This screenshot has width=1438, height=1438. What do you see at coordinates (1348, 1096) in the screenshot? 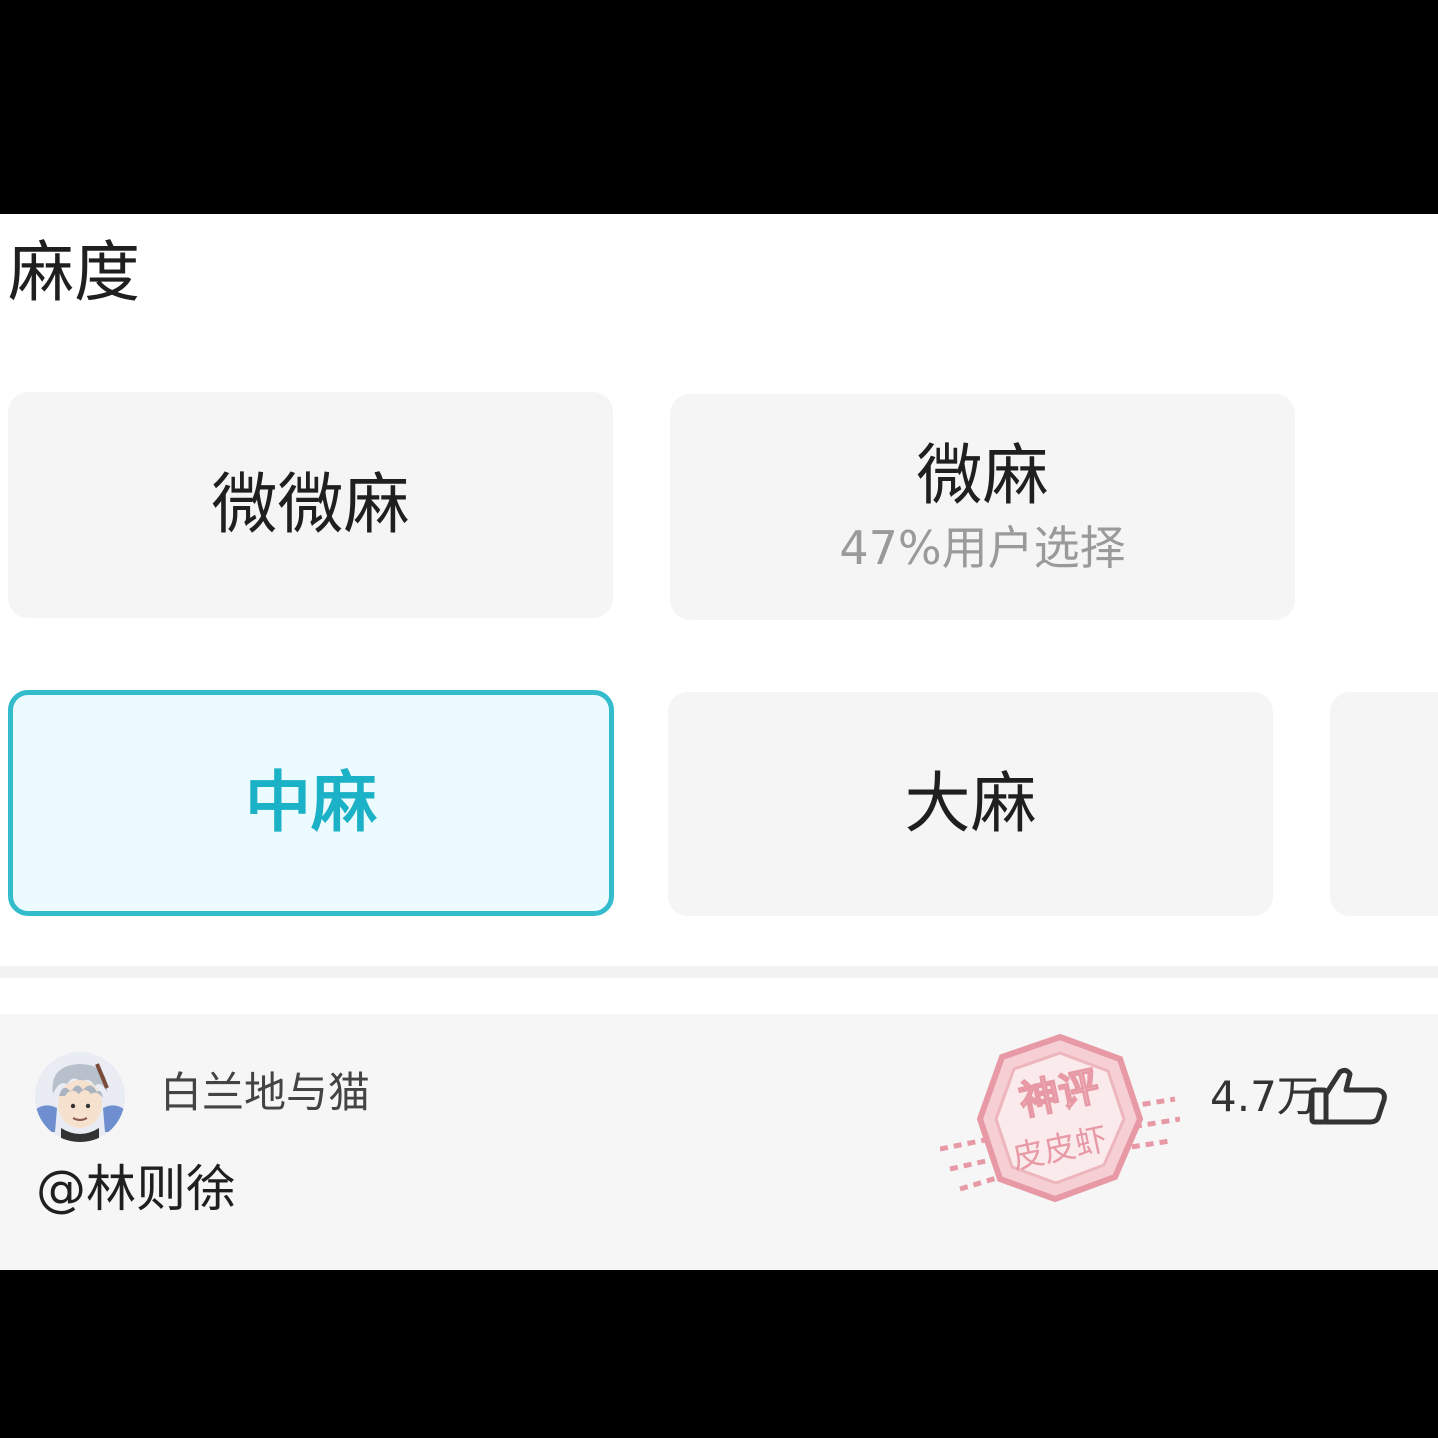
I see `thumbs-up-icon` at bounding box center [1348, 1096].